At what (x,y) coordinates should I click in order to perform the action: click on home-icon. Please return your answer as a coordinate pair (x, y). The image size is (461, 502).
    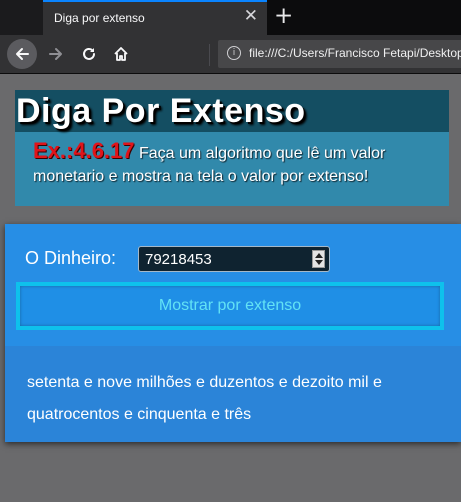
    Looking at the image, I should click on (121, 54).